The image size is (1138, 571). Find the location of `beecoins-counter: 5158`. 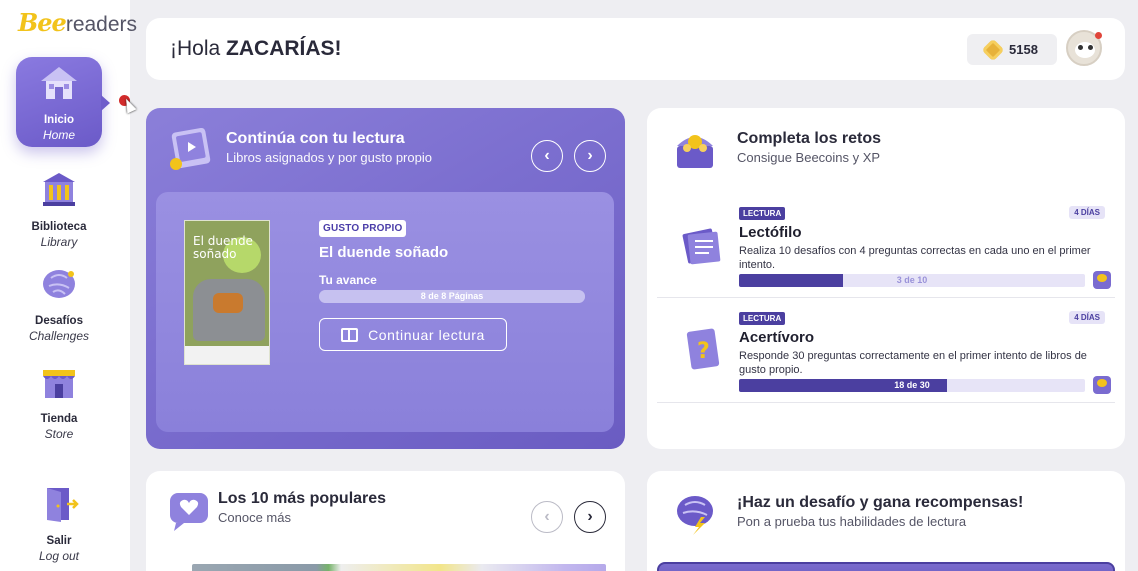

beecoins-counter: 5158 is located at coordinates (1012, 49).